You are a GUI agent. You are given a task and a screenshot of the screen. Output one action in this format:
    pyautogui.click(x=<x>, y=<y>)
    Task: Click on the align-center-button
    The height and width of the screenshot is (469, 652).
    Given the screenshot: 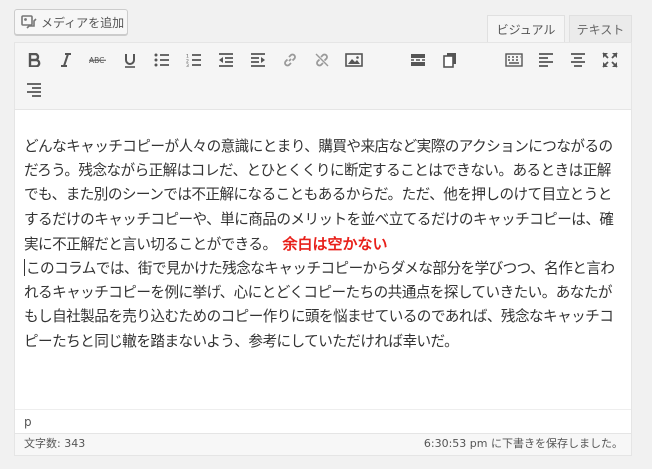 What is the action you would take?
    pyautogui.click(x=578, y=60)
    